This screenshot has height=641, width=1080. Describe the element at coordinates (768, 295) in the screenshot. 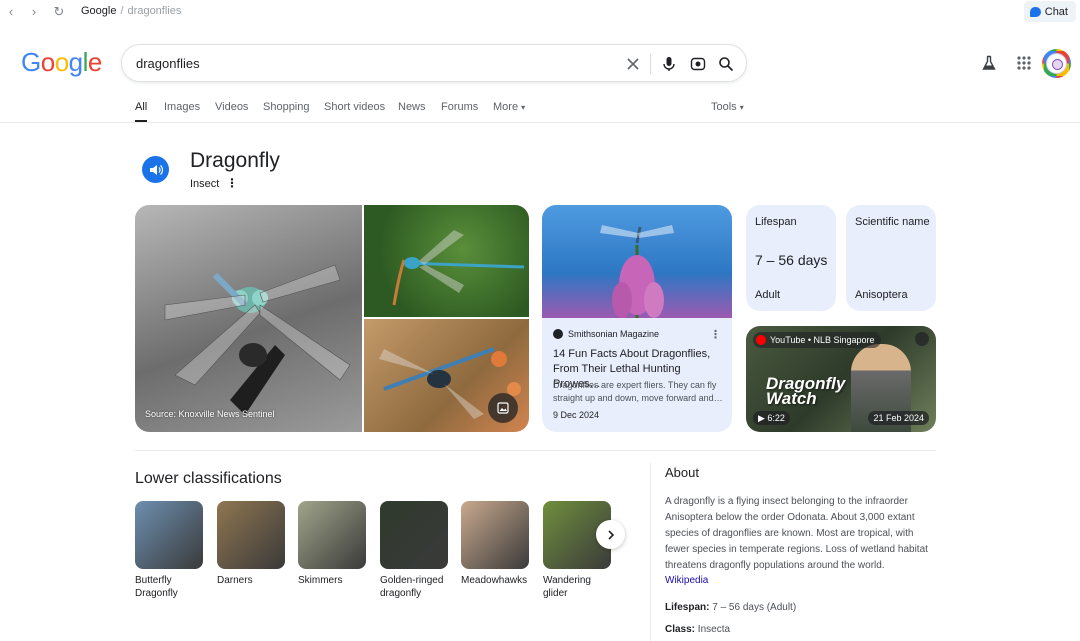

I see `fact-sub: Adult` at that location.